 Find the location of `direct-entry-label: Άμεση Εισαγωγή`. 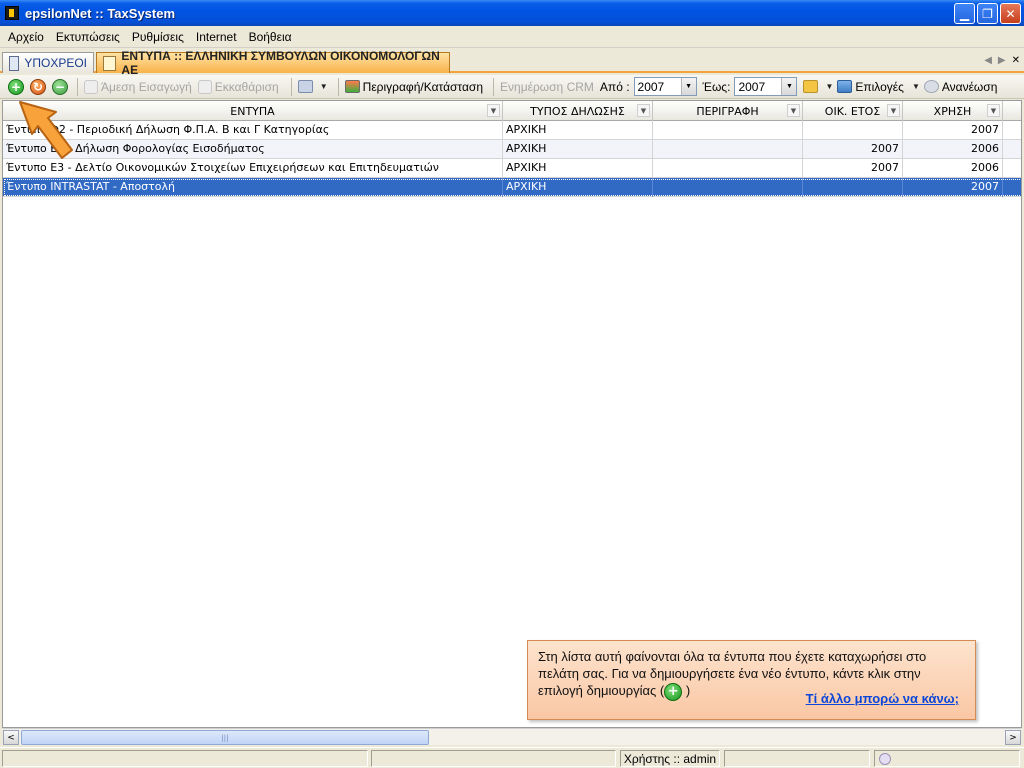

direct-entry-label: Άμεση Εισαγωγή is located at coordinates (146, 86).